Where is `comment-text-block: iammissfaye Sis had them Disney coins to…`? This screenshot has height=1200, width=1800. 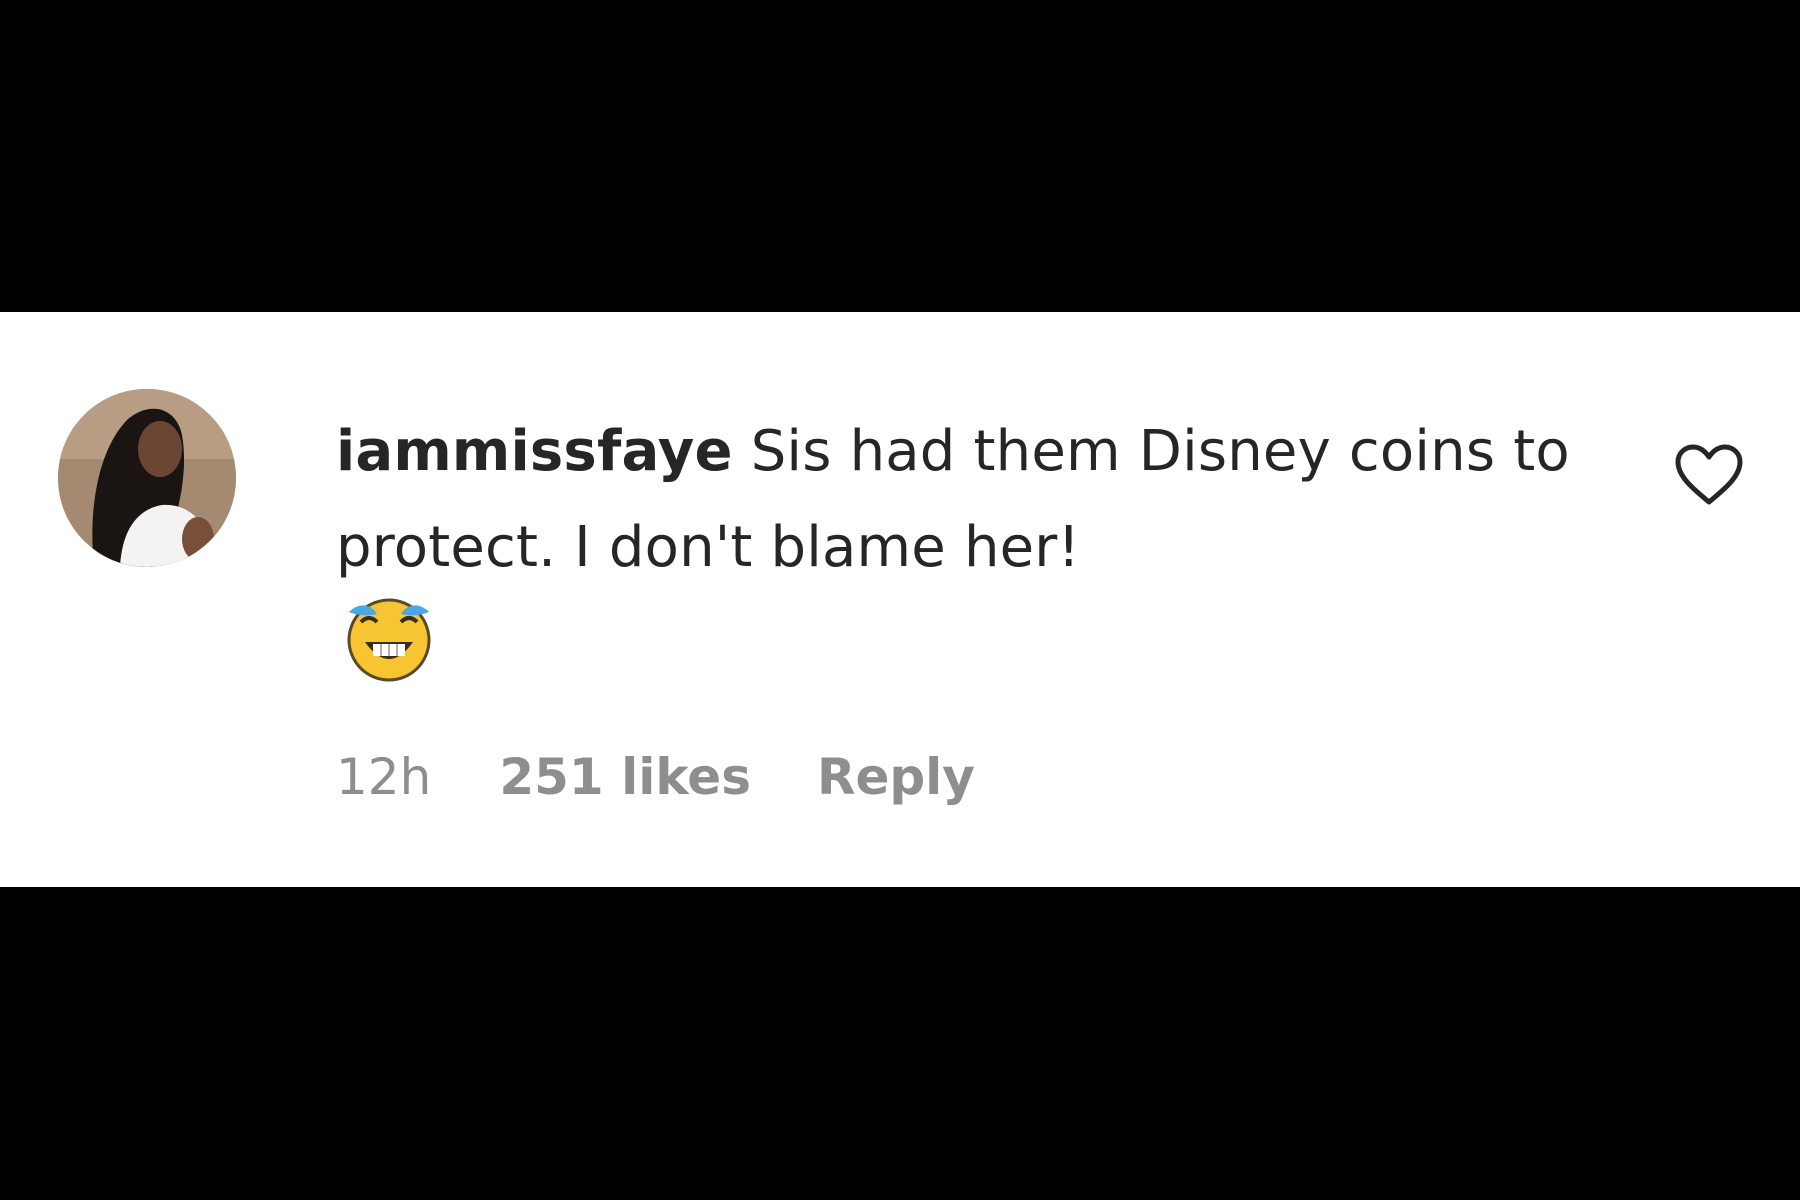 comment-text-block: iammissfaye Sis had them Disney coins to… is located at coordinates (956, 500).